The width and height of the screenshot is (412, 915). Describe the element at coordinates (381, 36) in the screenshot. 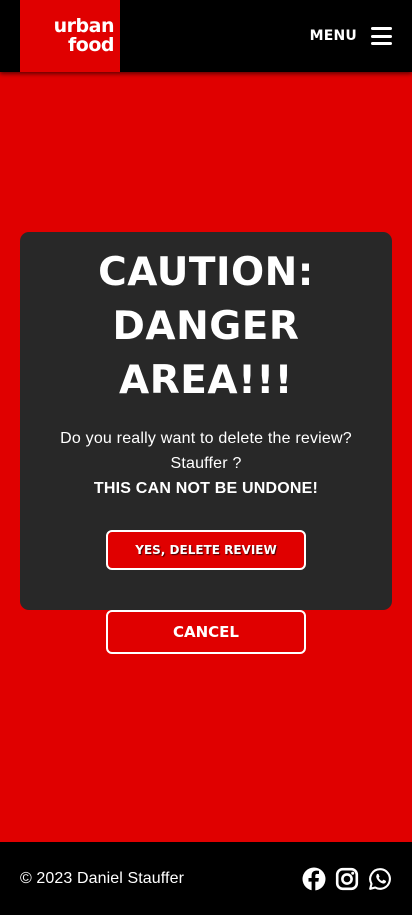

I see `hamburger-icon` at that location.